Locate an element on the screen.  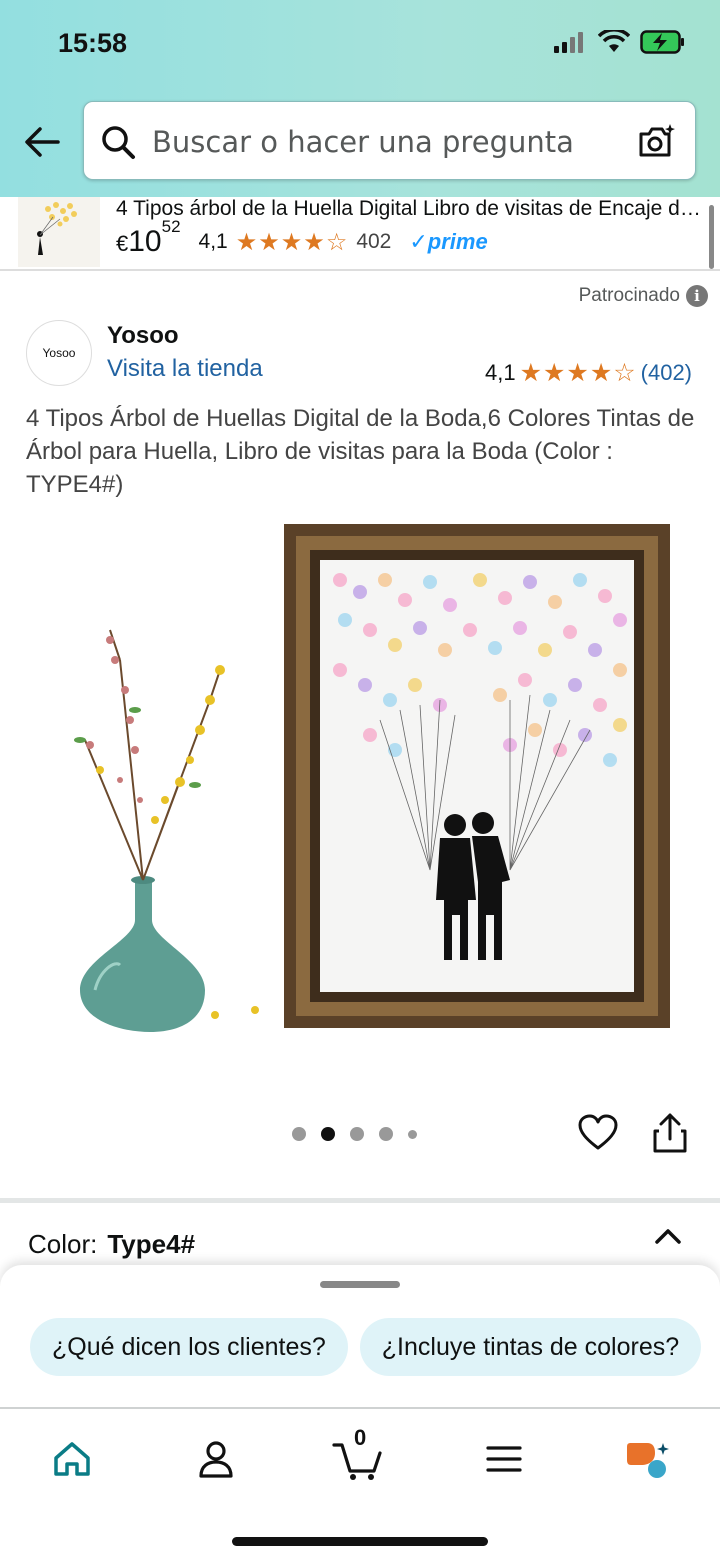
sponsored-label: Patrocinado i is located at coordinates (643, 296).